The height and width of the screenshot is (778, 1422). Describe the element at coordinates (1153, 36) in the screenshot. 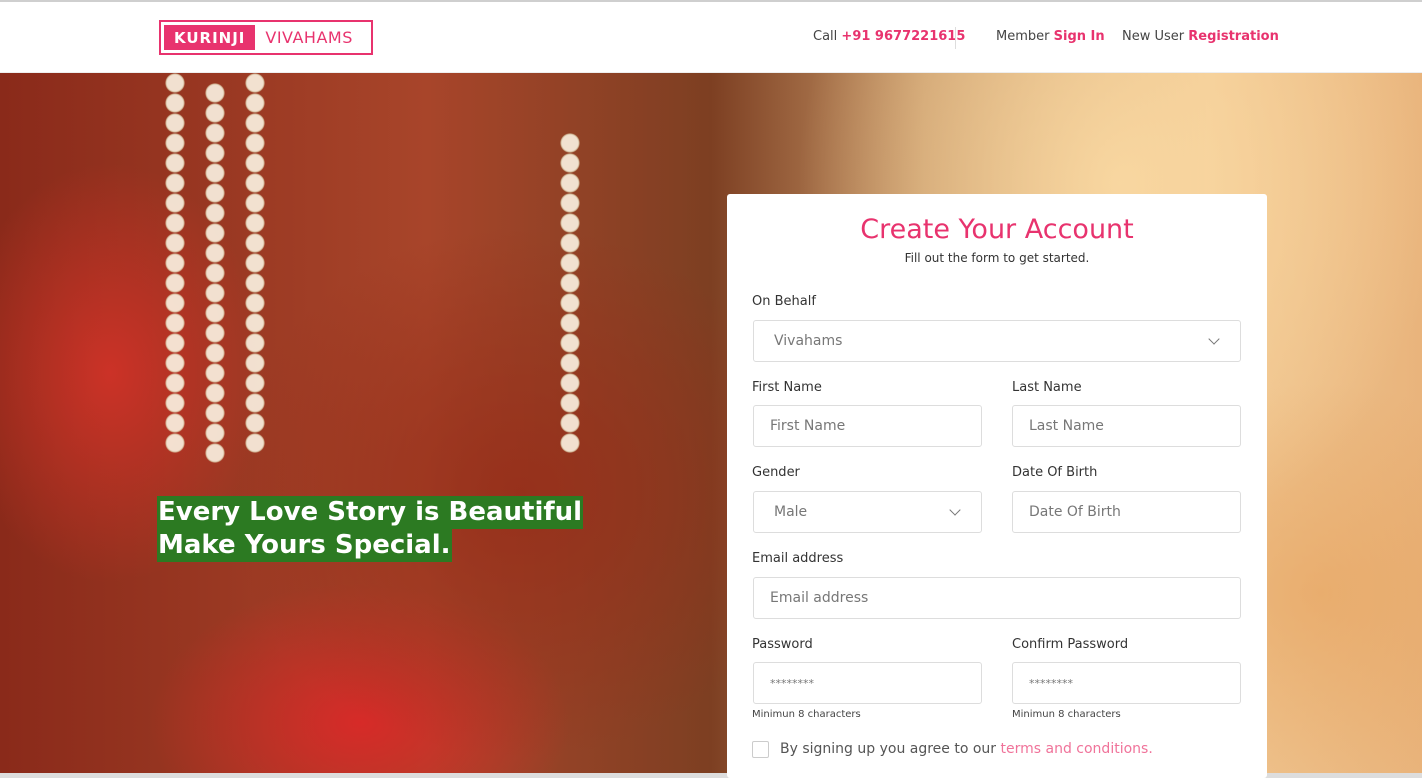

I see `new-user-label: New User` at that location.